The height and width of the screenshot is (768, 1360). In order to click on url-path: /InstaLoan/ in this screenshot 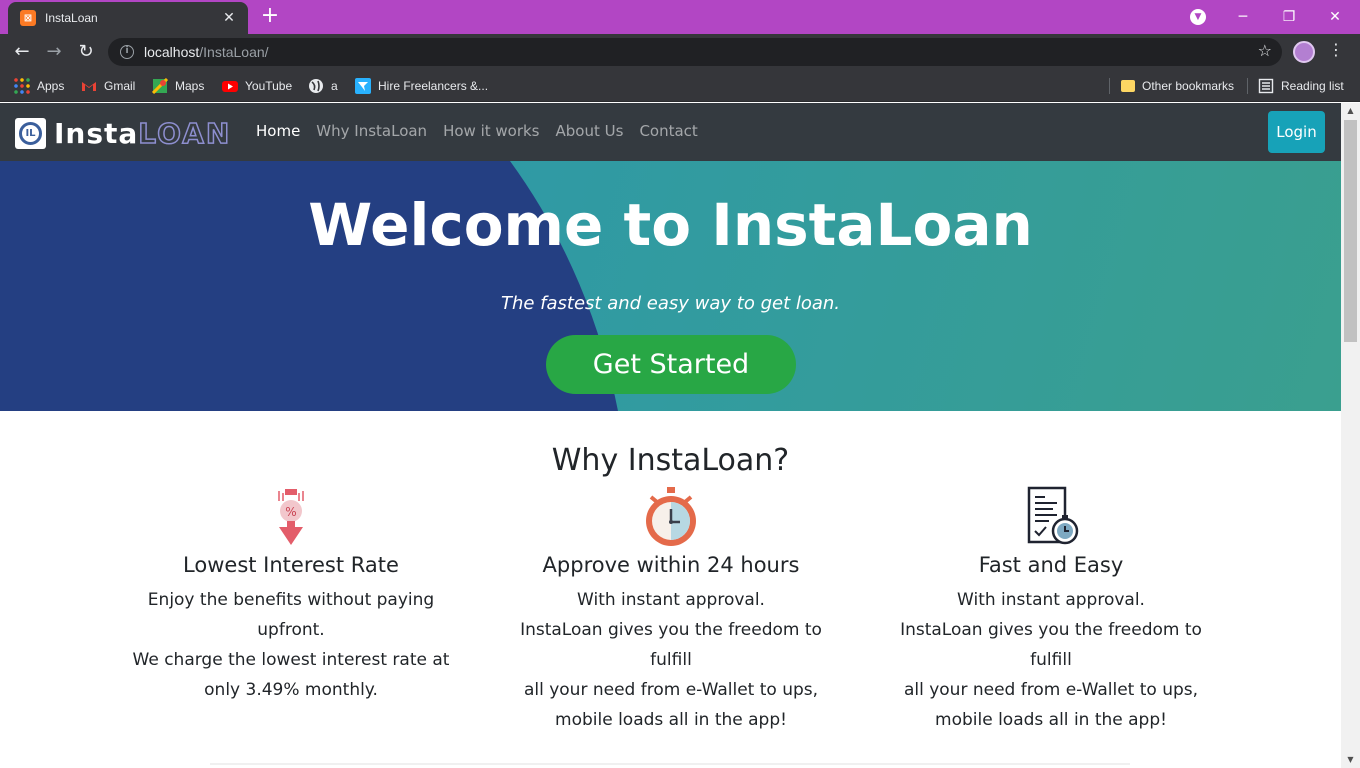, I will do `click(234, 52)`.